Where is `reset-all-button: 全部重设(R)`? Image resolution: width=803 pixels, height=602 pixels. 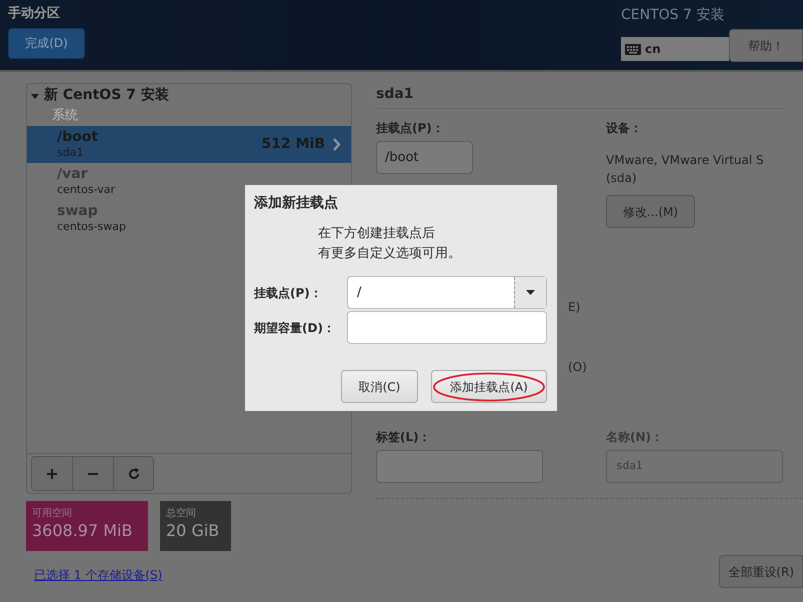
reset-all-button: 全部重设(R) is located at coordinates (761, 571).